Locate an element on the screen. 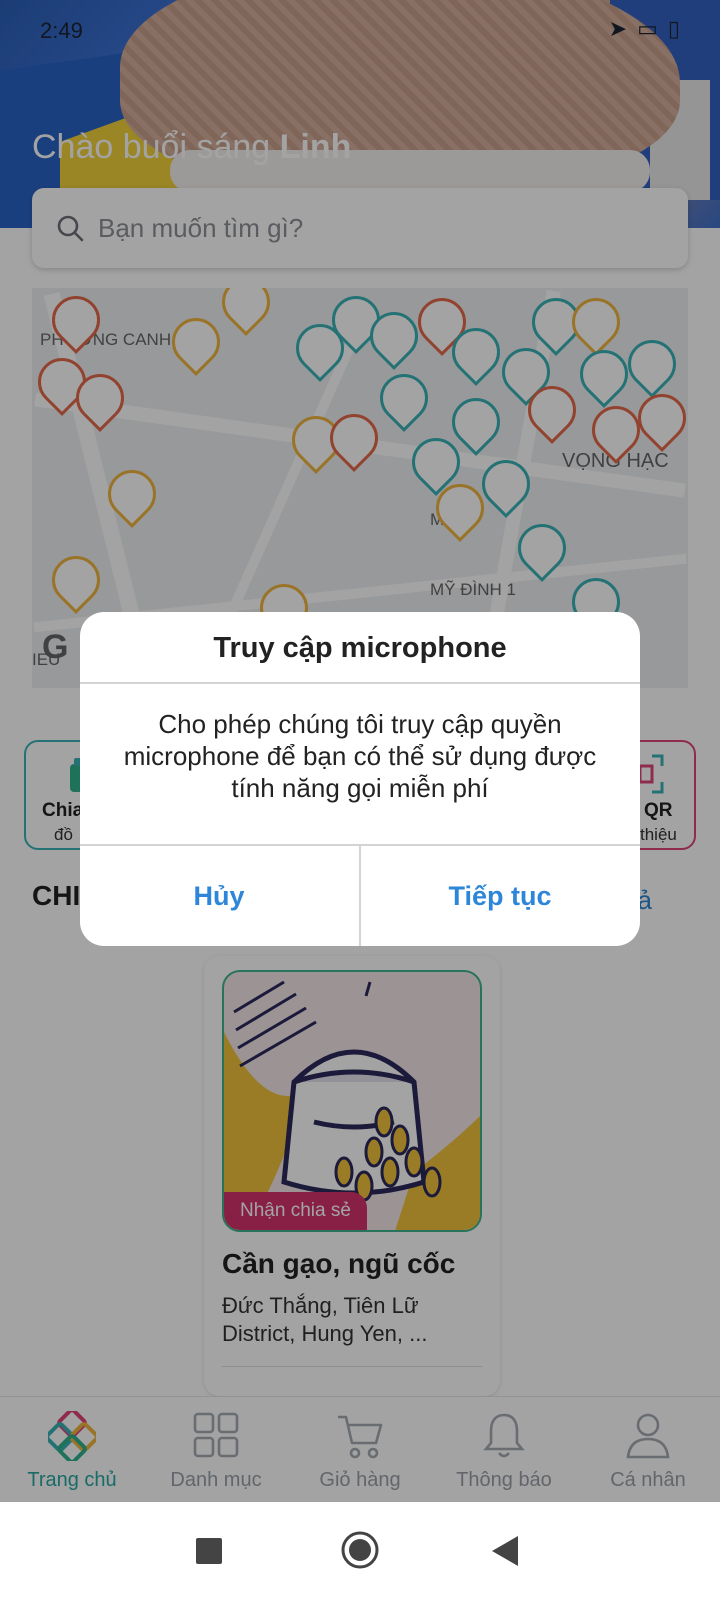  dialog-divider is located at coordinates (360, 683).